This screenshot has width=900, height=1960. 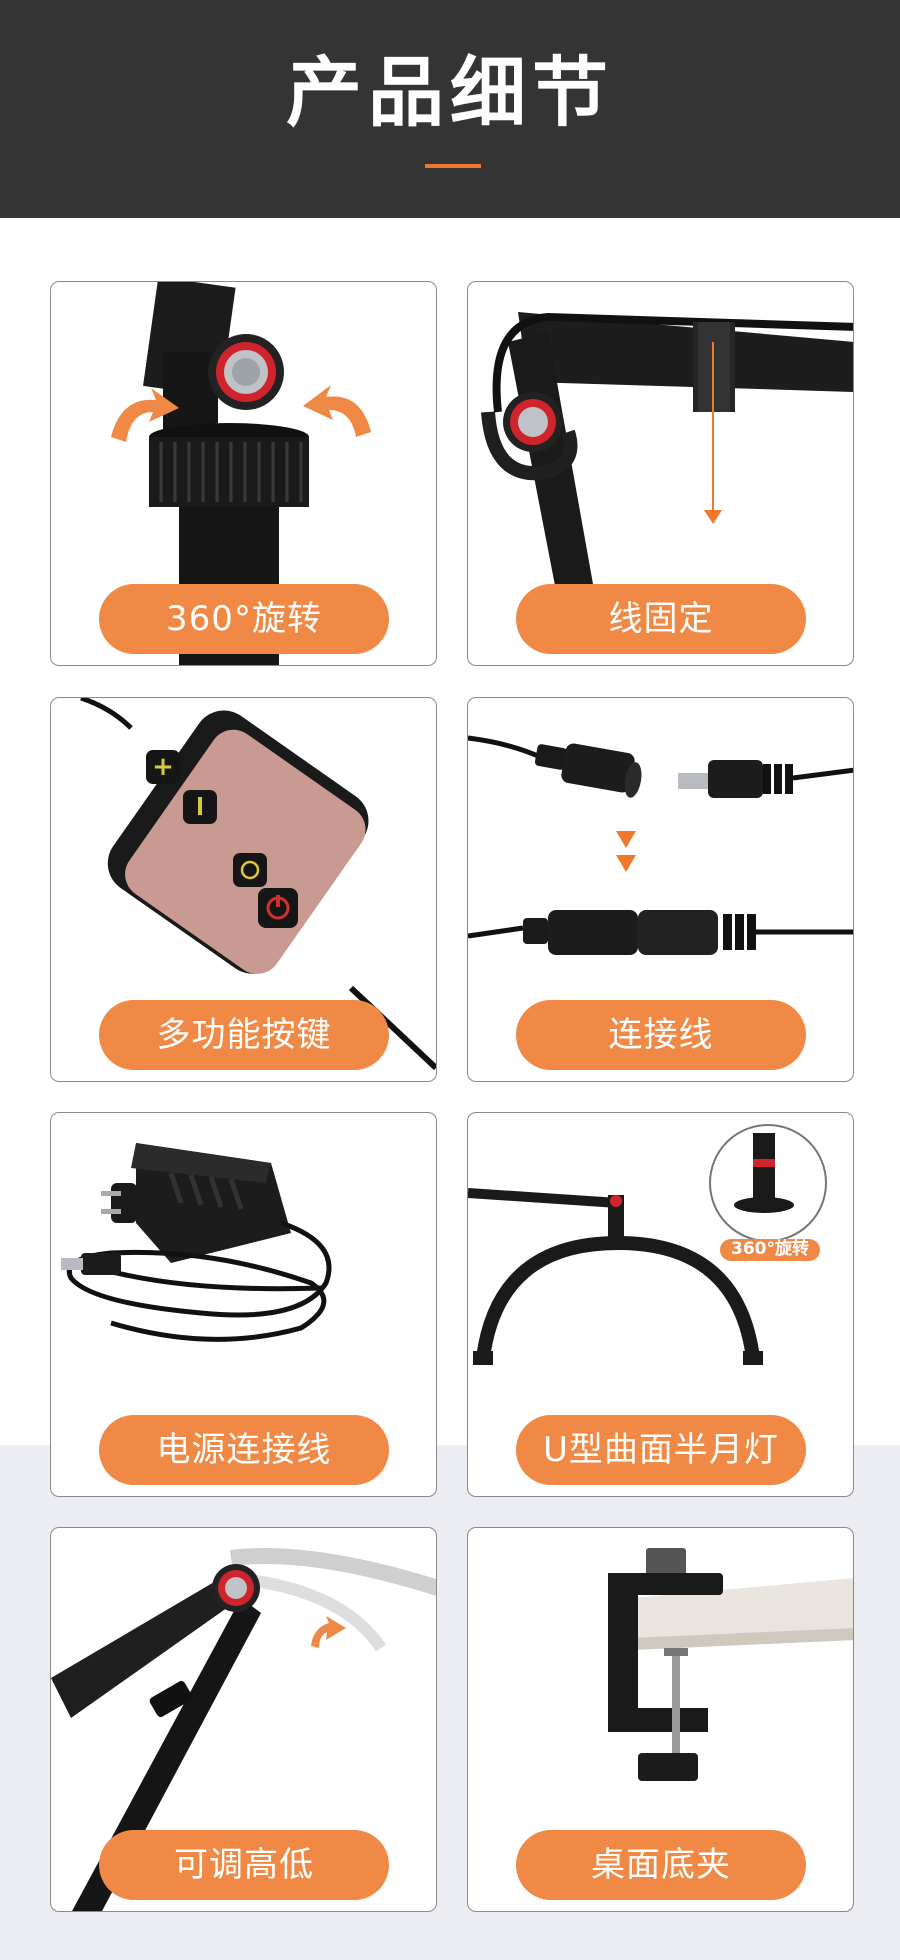 I want to click on card-label: 桌面底夹, so click(x=661, y=1865).